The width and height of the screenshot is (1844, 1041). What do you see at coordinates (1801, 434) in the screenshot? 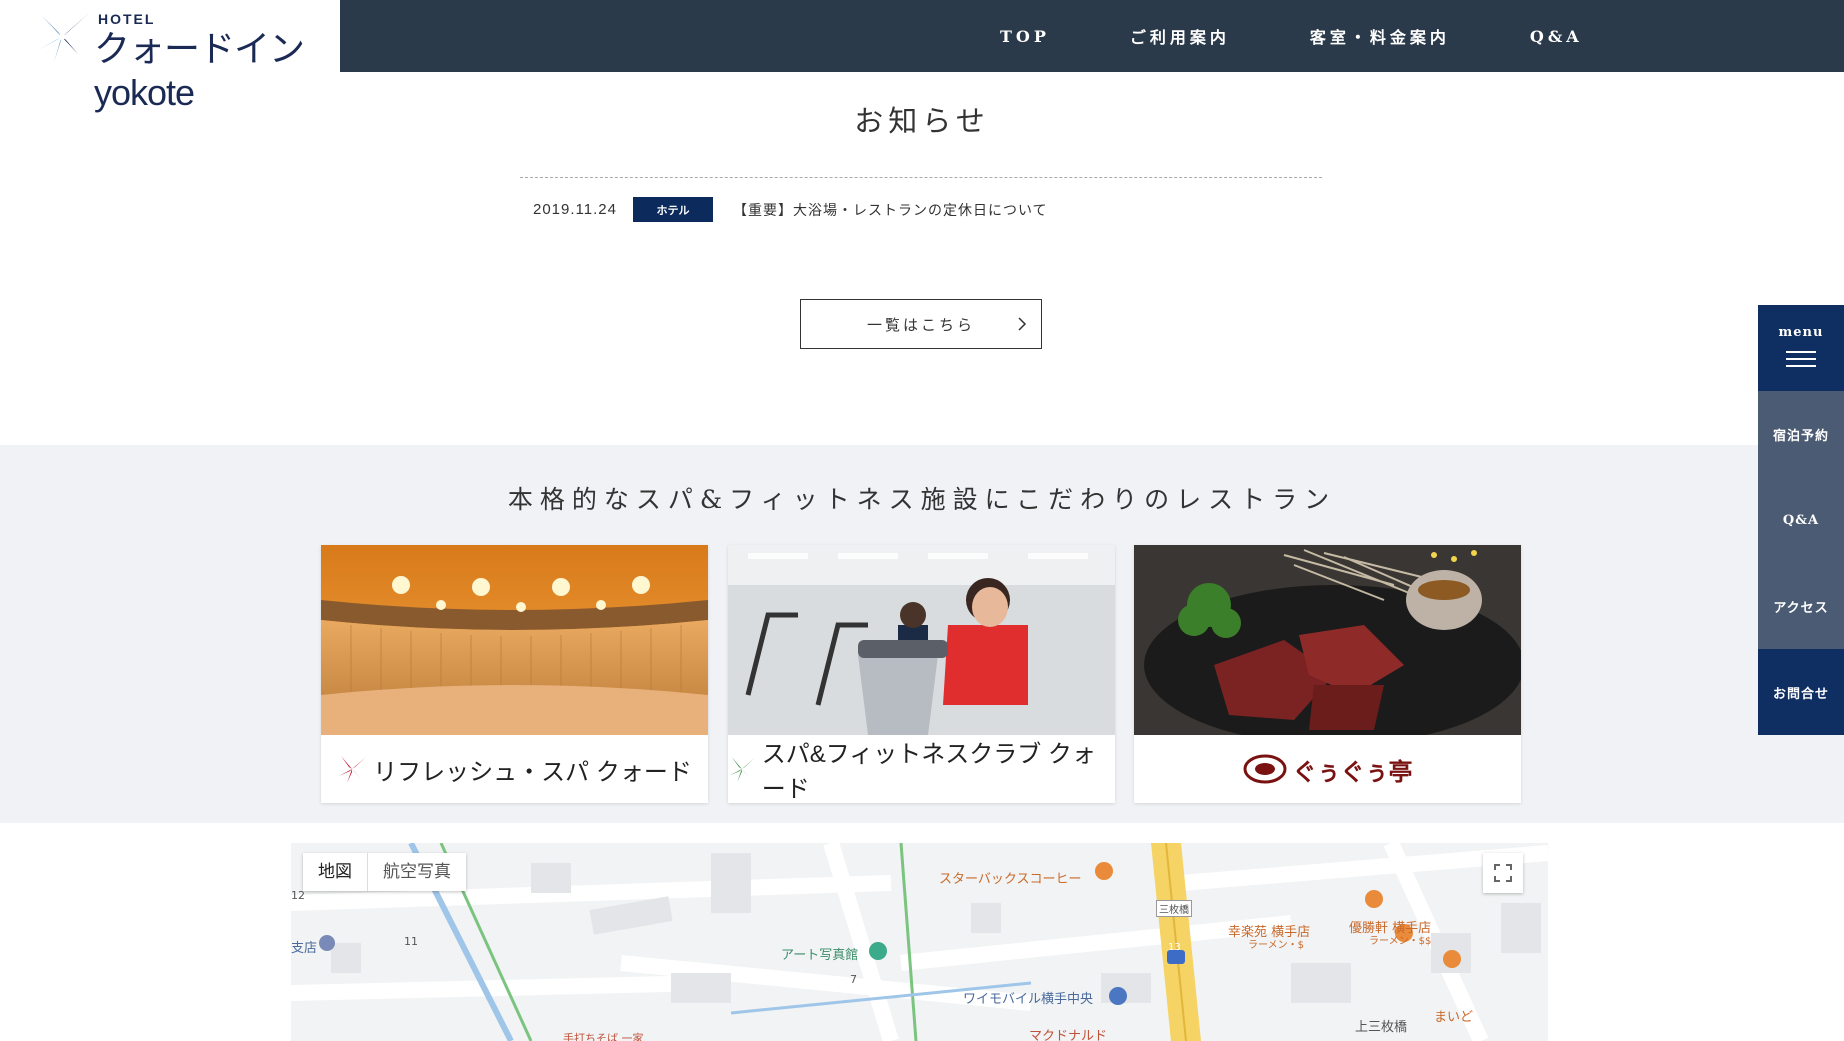
I see `side-item-reservation: 宿泊予約` at bounding box center [1801, 434].